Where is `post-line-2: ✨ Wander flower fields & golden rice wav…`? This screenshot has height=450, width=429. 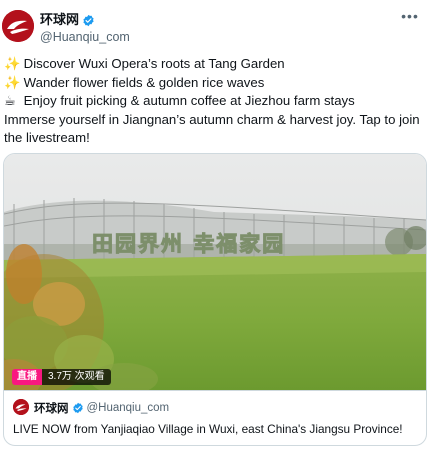 post-line-2: ✨ Wander flower fields & golden rice wav… is located at coordinates (214, 83).